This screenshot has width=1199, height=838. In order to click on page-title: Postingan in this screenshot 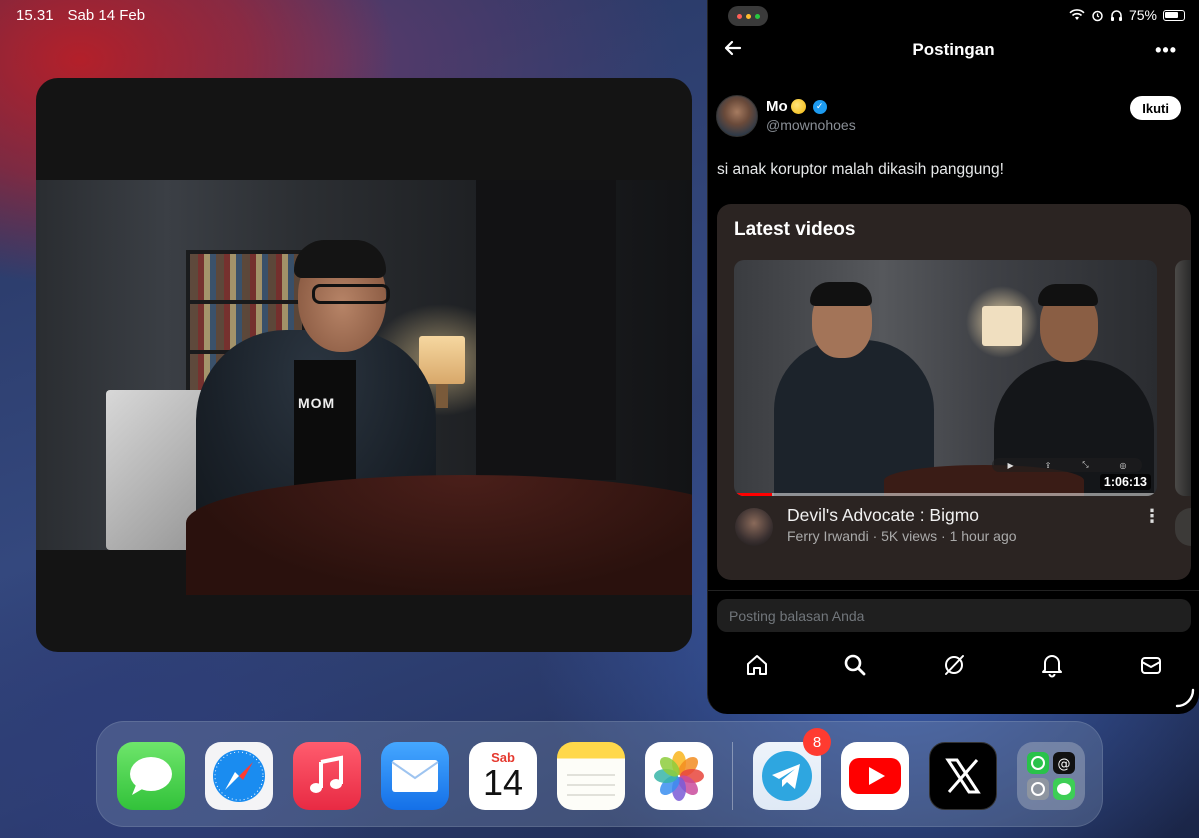, I will do `click(953, 49)`.